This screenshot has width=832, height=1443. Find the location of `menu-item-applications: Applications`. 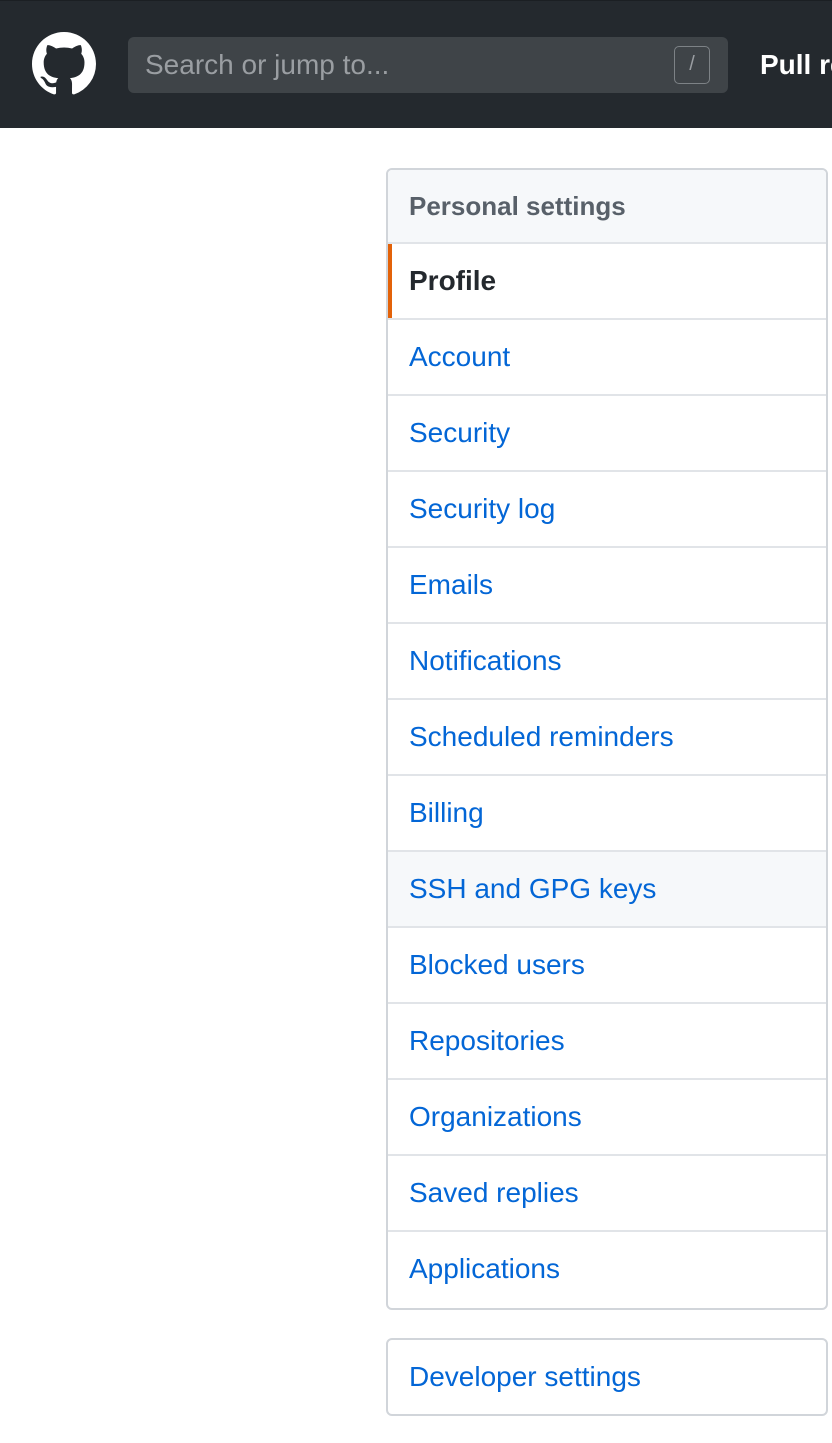

menu-item-applications: Applications is located at coordinates (607, 1270).